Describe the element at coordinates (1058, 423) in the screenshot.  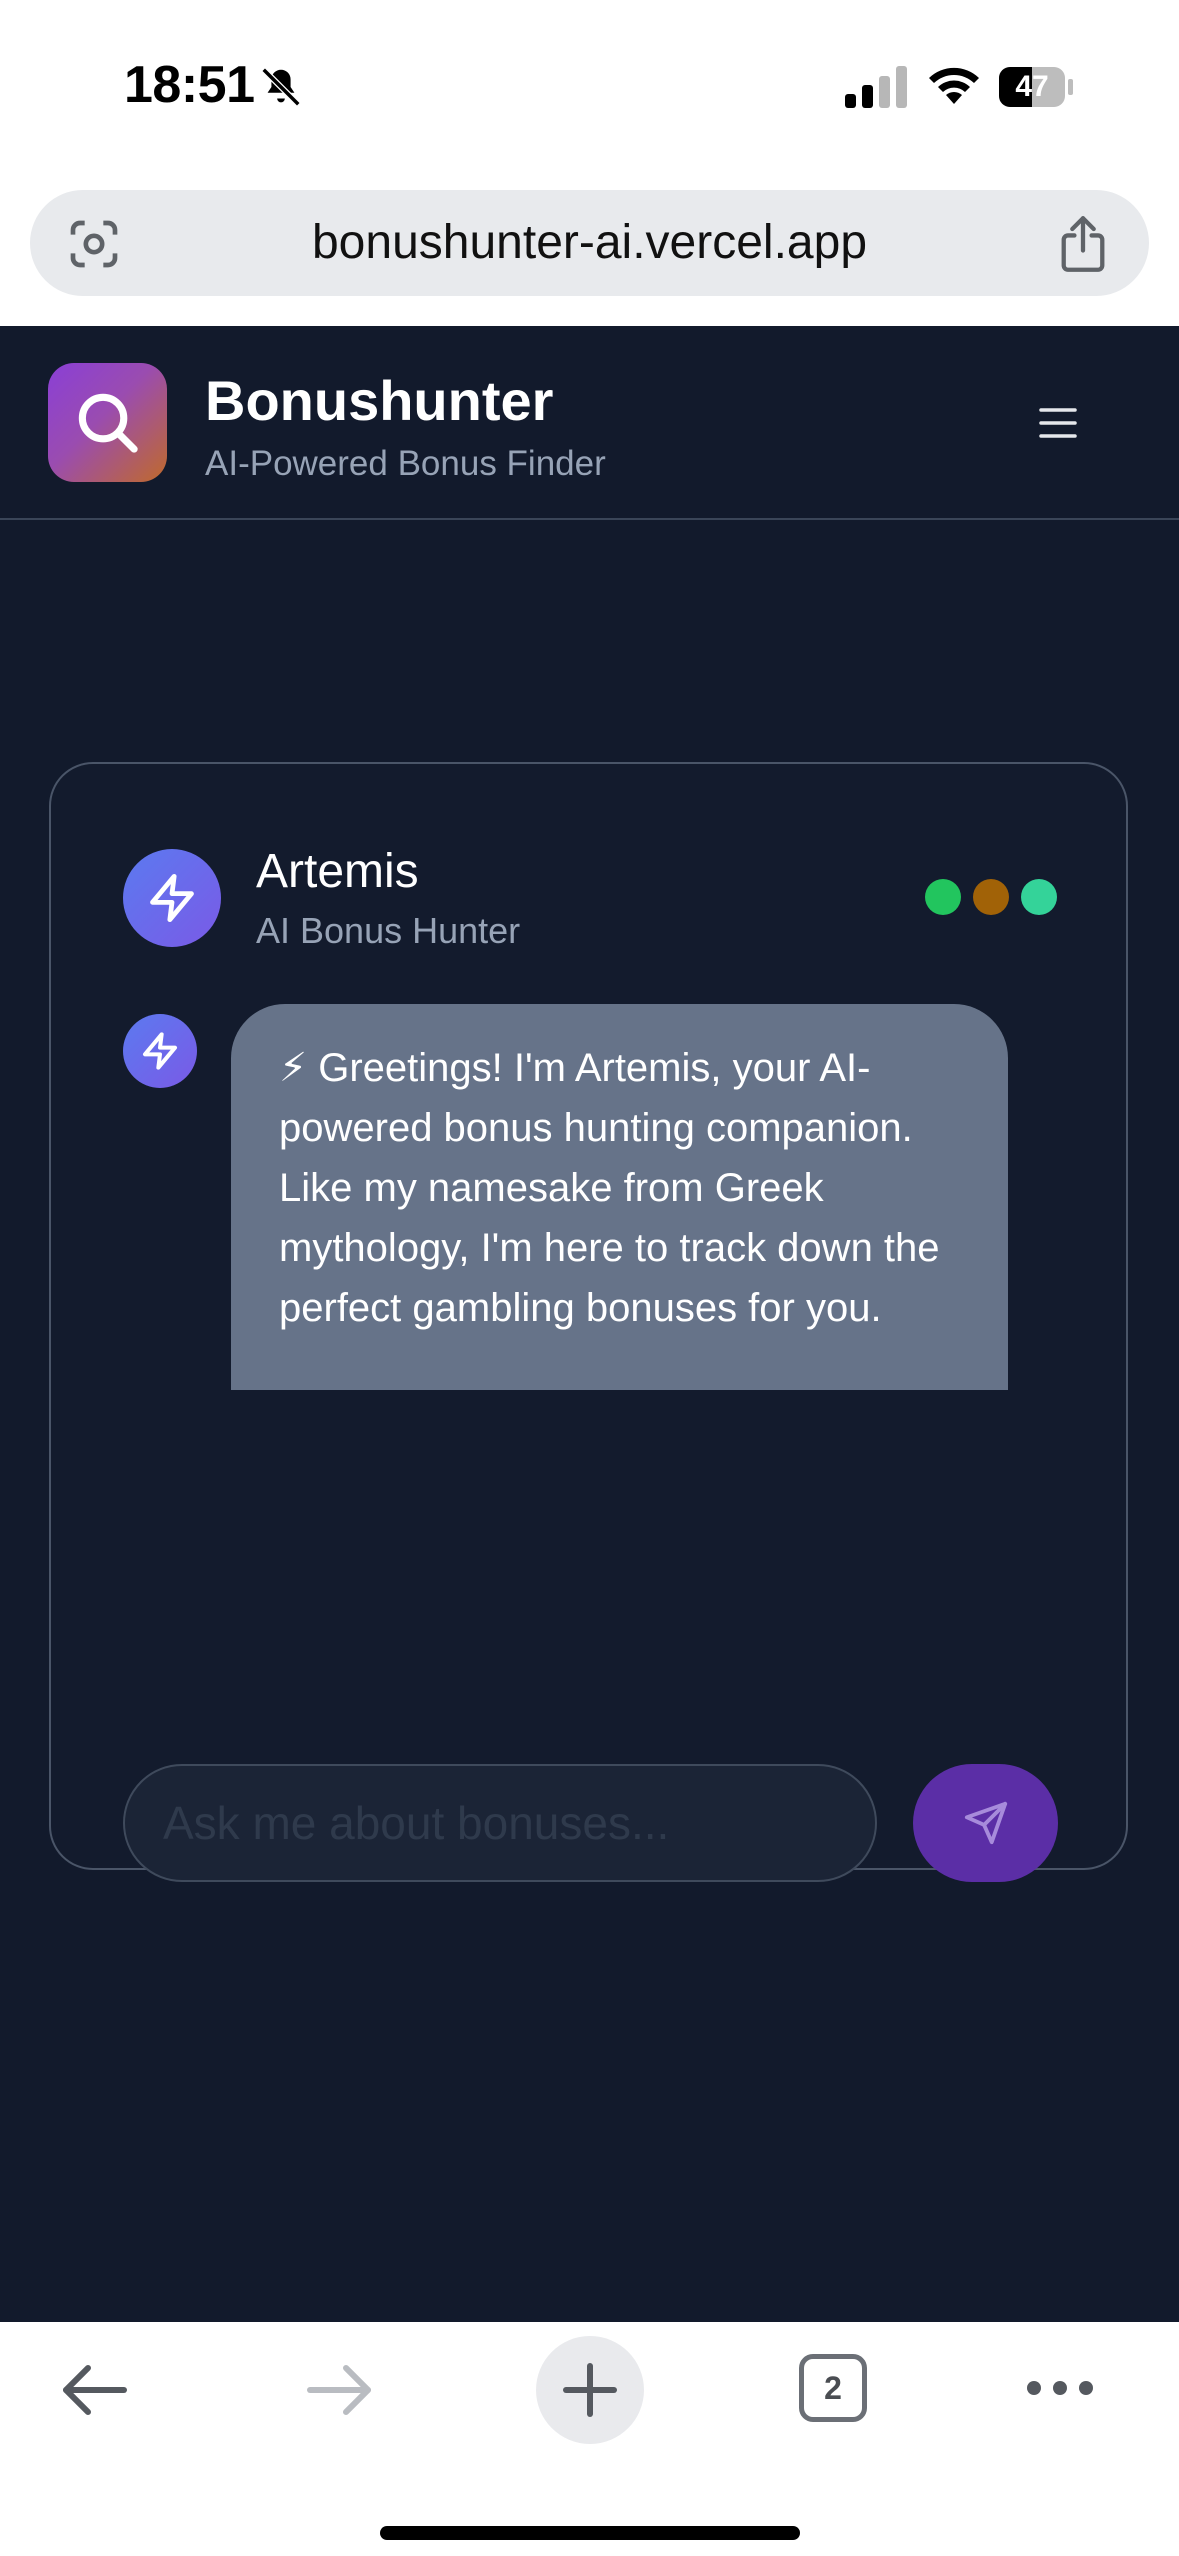
I see `hamburger-menu-icon` at that location.